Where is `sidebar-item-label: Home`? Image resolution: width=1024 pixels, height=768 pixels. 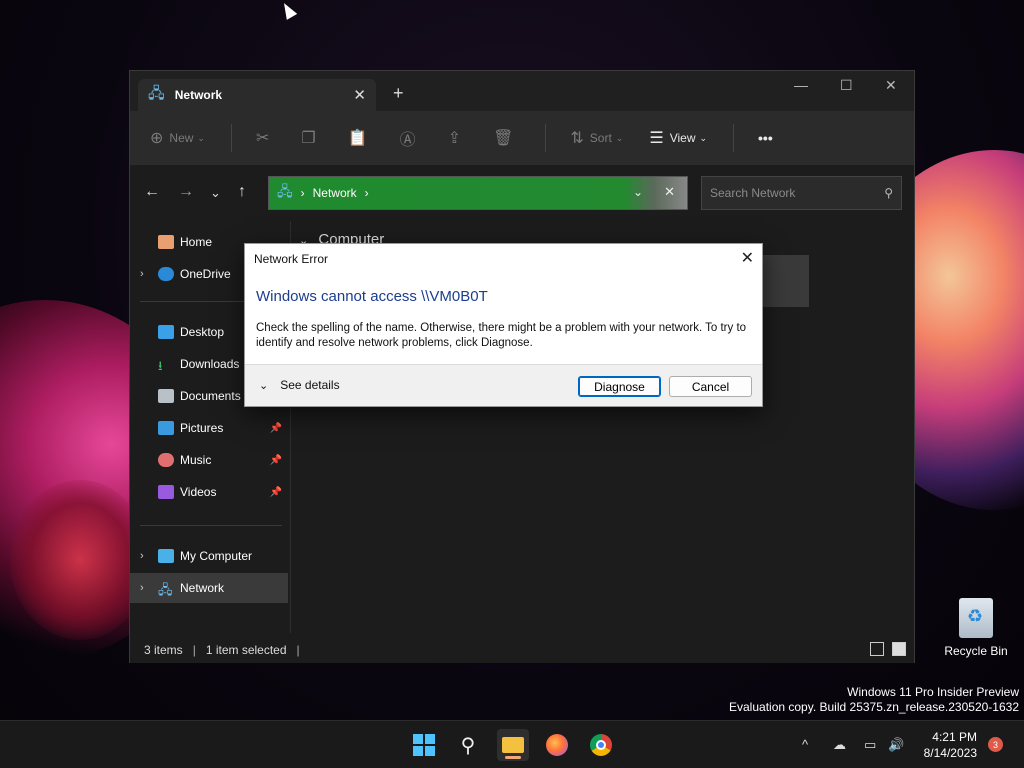
sidebar-item-label: Home is located at coordinates (196, 242).